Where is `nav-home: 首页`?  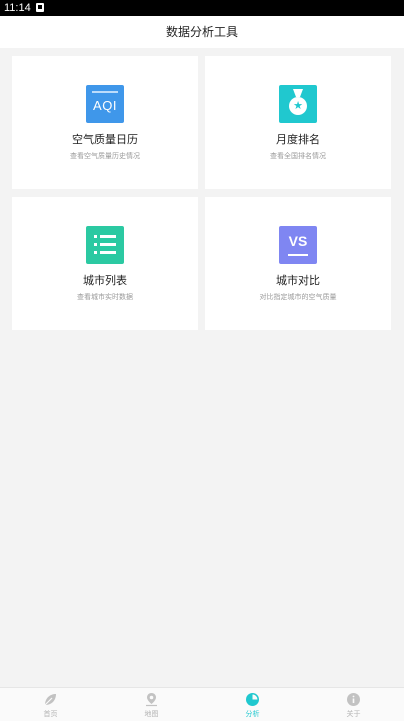
nav-home: 首页 is located at coordinates (50, 704).